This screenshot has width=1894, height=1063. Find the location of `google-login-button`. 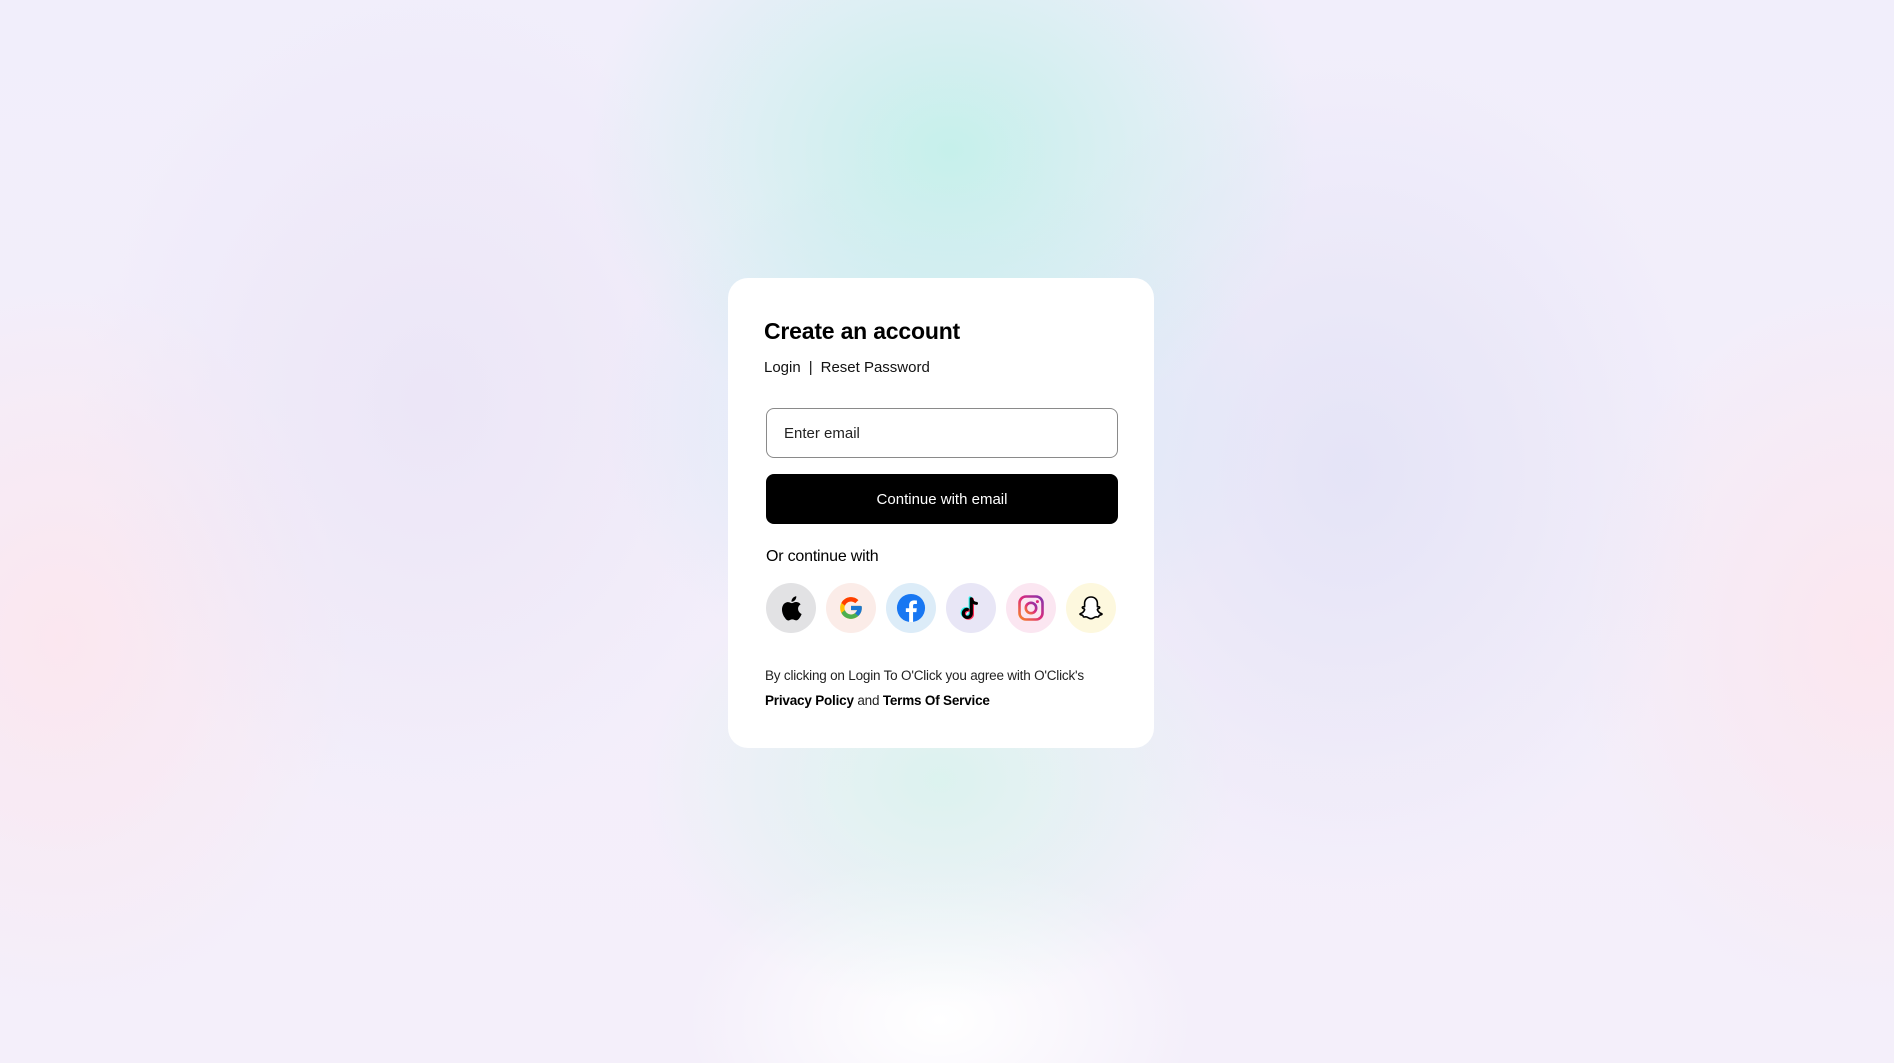

google-login-button is located at coordinates (851, 608).